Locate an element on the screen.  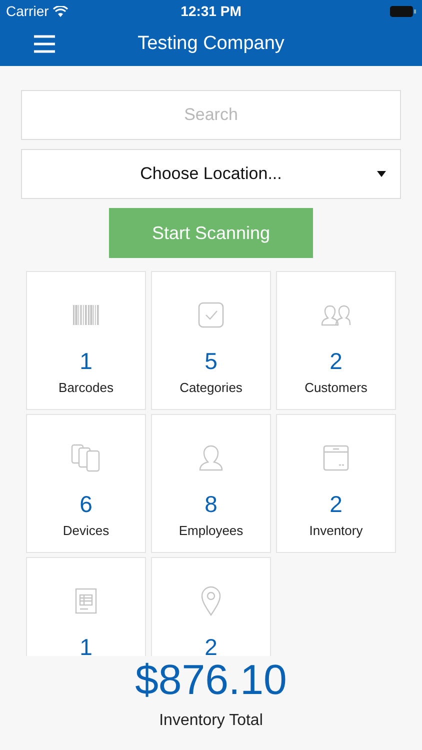
tile-count: 5 is located at coordinates (211, 361).